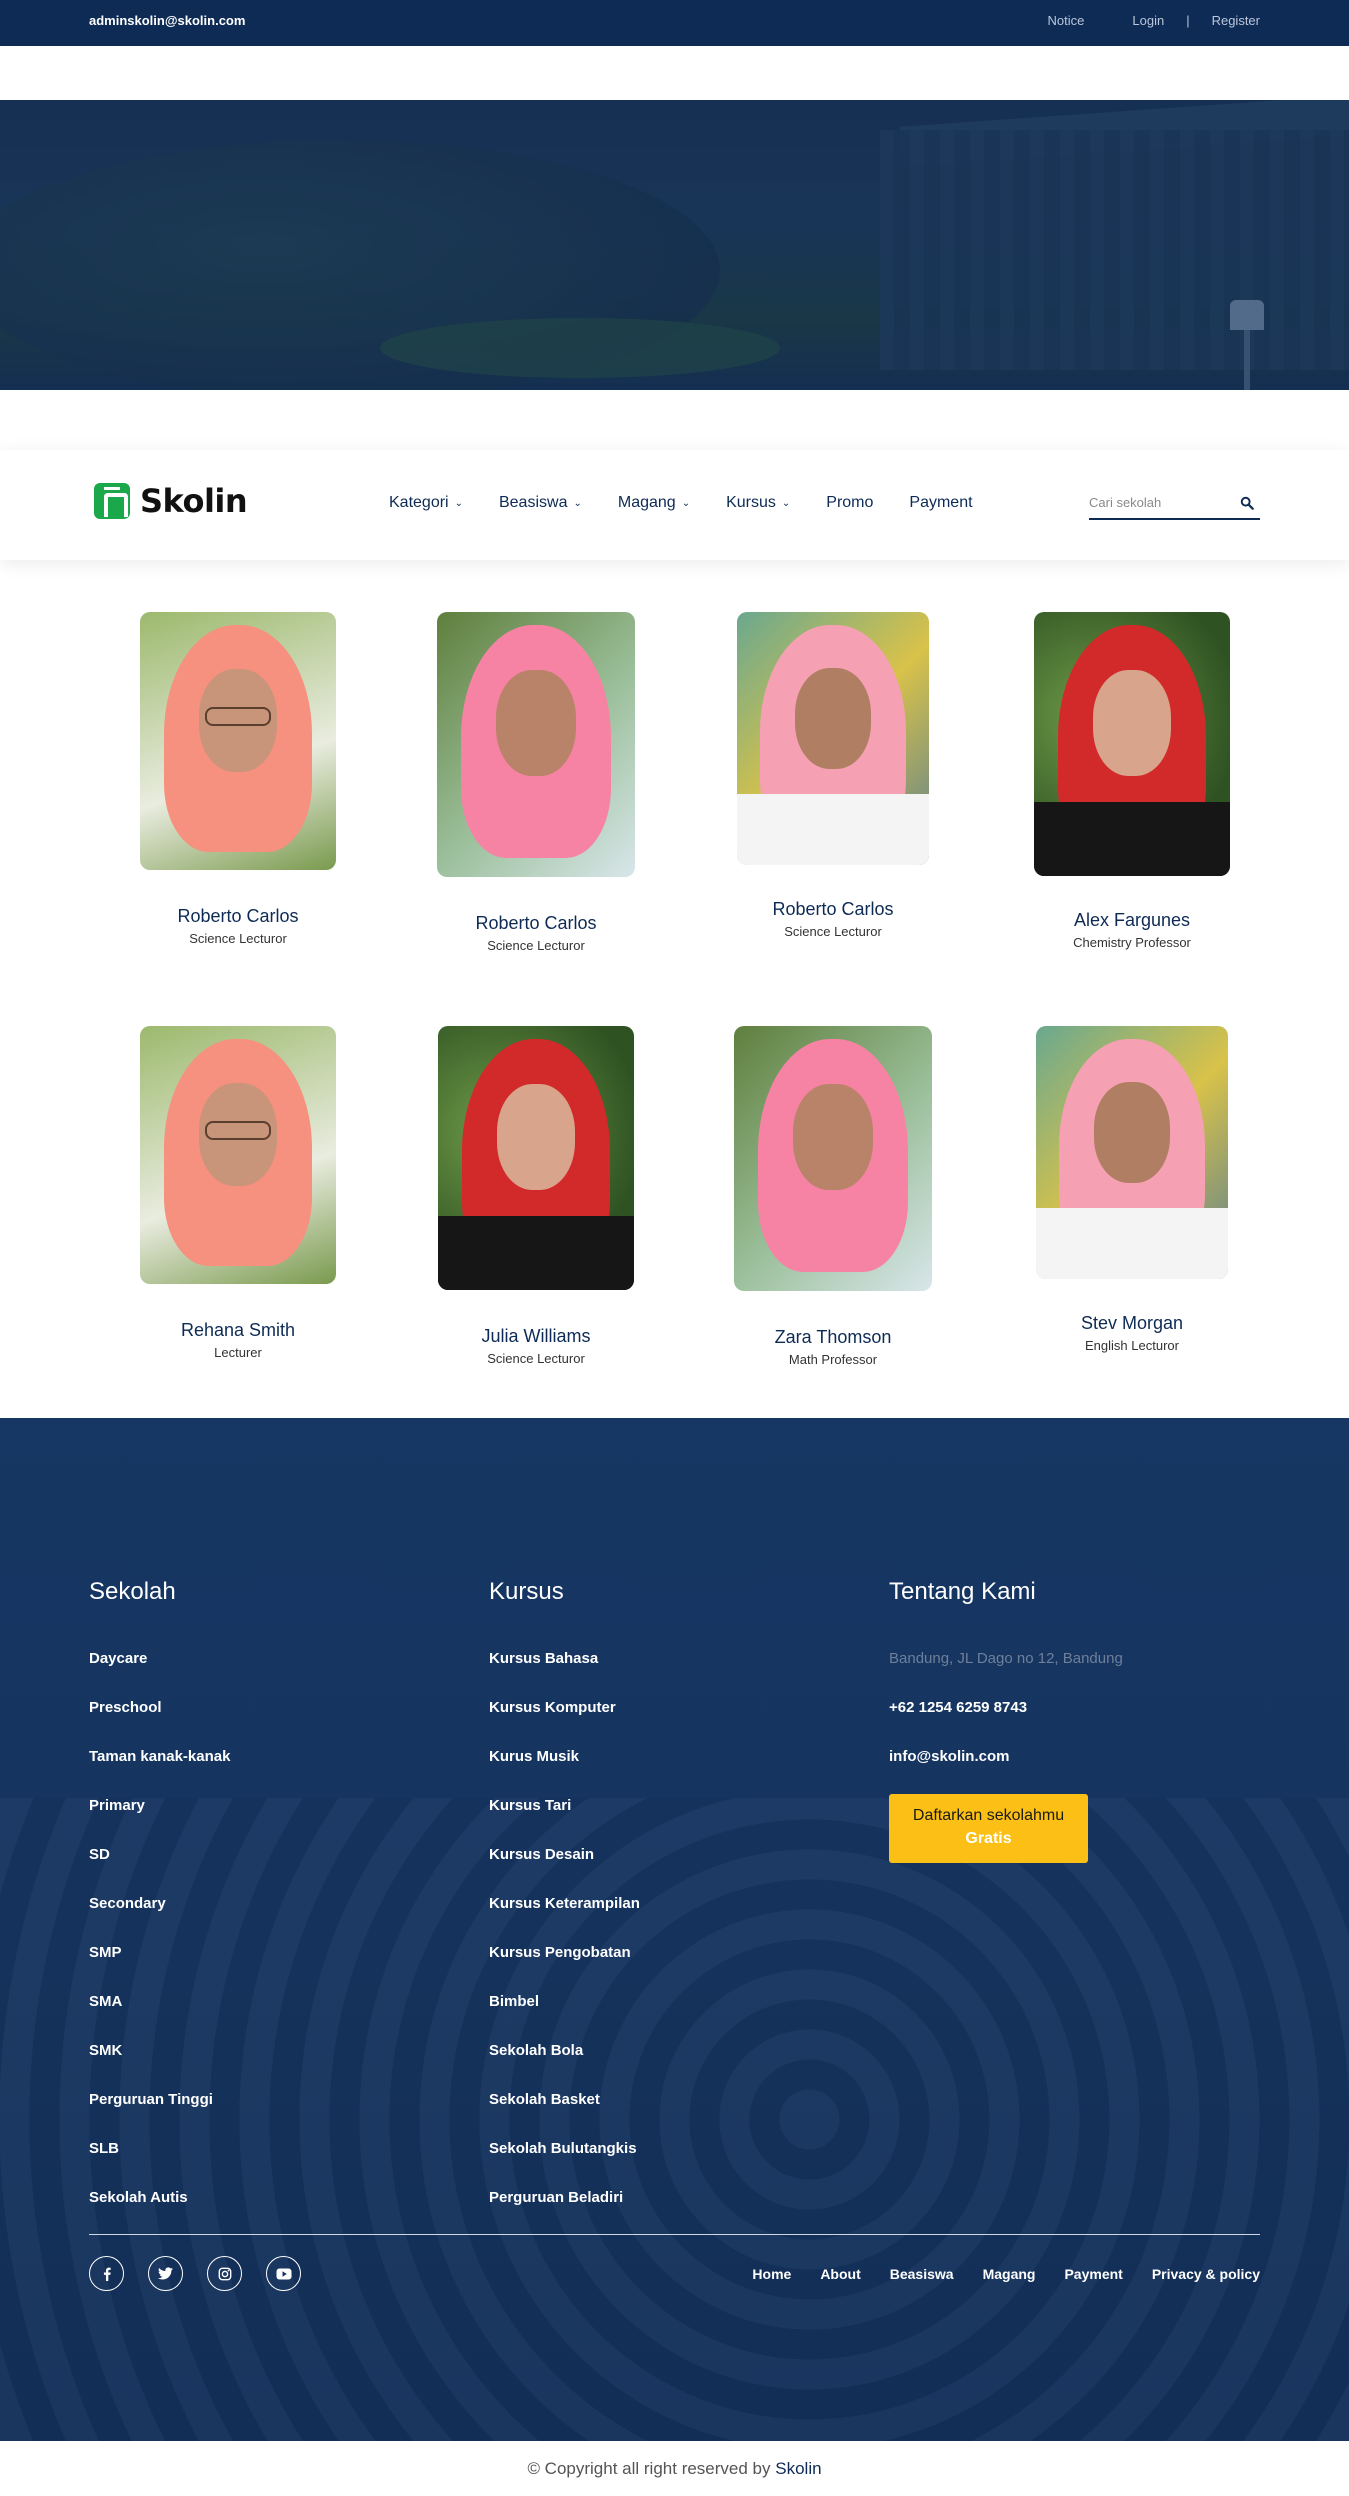  Describe the element at coordinates (224, 2273) in the screenshot. I see `instagram-icon` at that location.